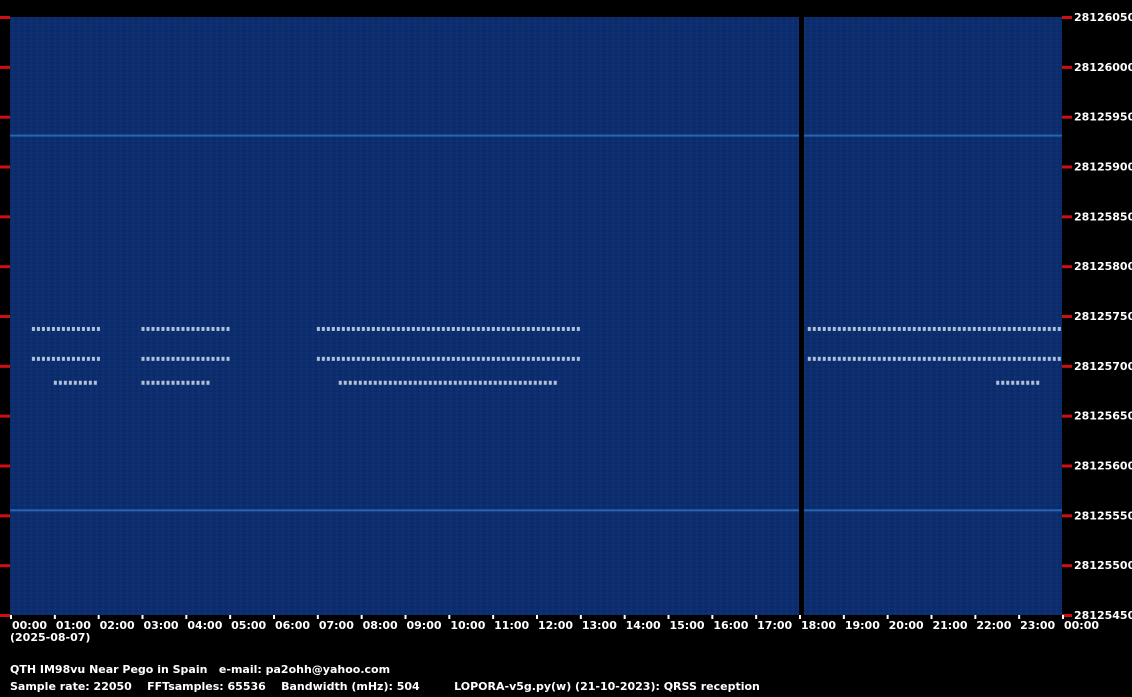 Image resolution: width=1132 pixels, height=697 pixels. Describe the element at coordinates (950, 625) in the screenshot. I see `x-tick-label: 21:00` at that location.